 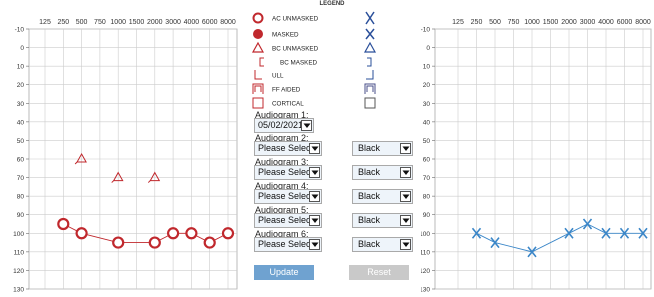 What do you see at coordinates (425, 234) in the screenshot?
I see `y-tick-label: 100` at bounding box center [425, 234].